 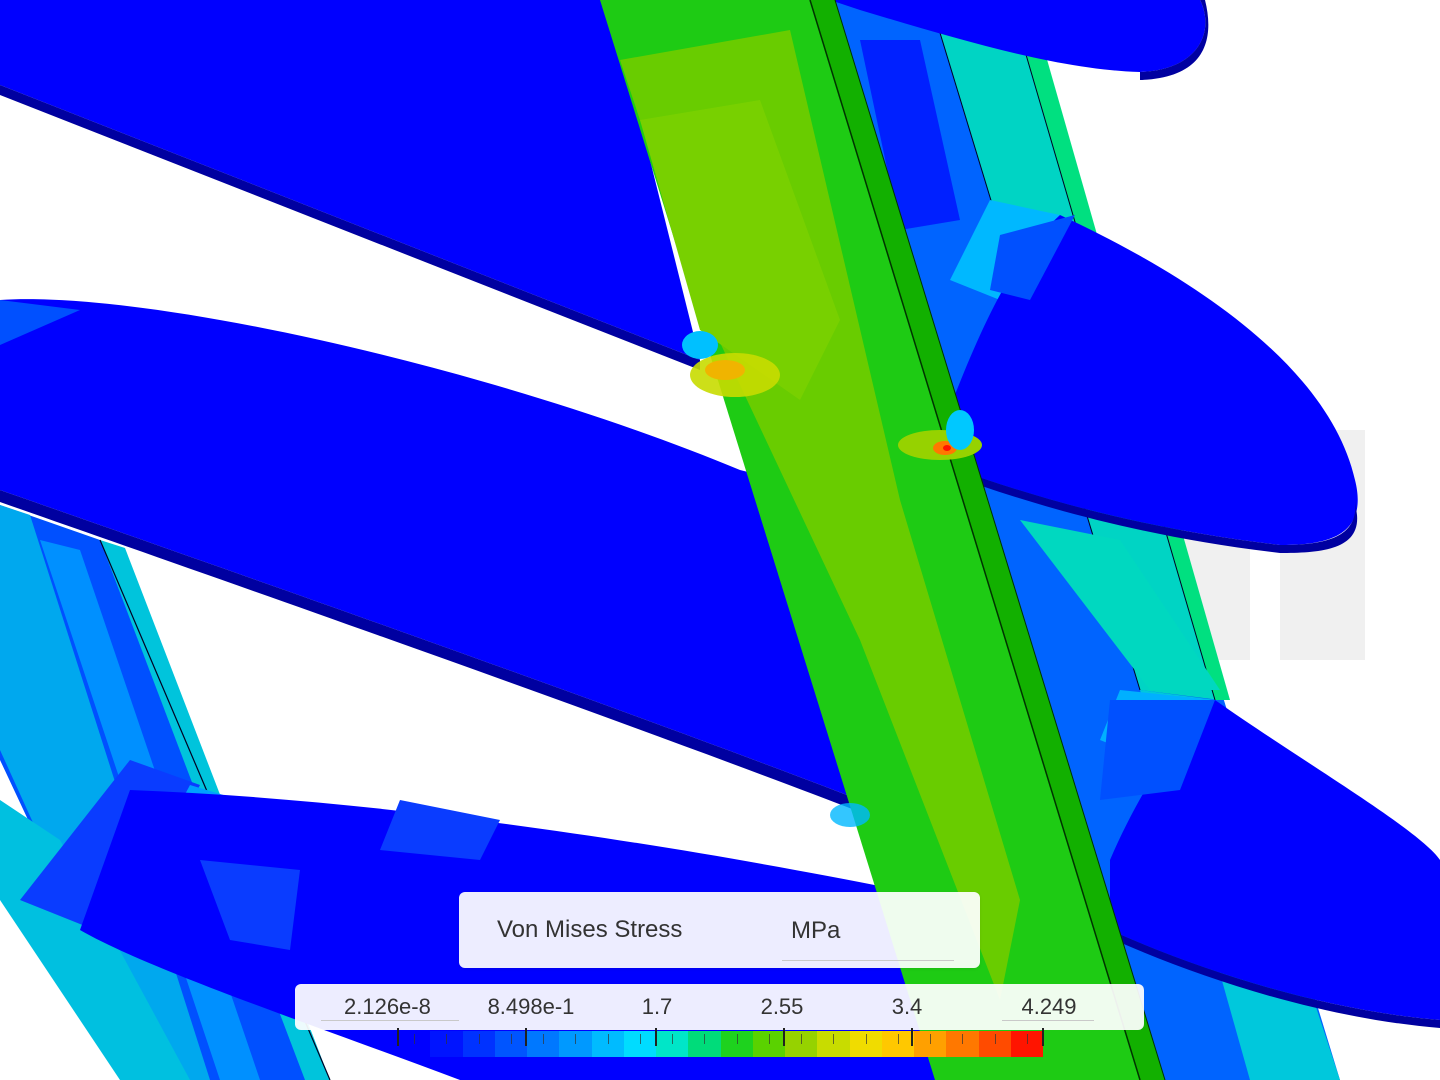 What do you see at coordinates (1048, 1020) in the screenshot?
I see `max-value-underline` at bounding box center [1048, 1020].